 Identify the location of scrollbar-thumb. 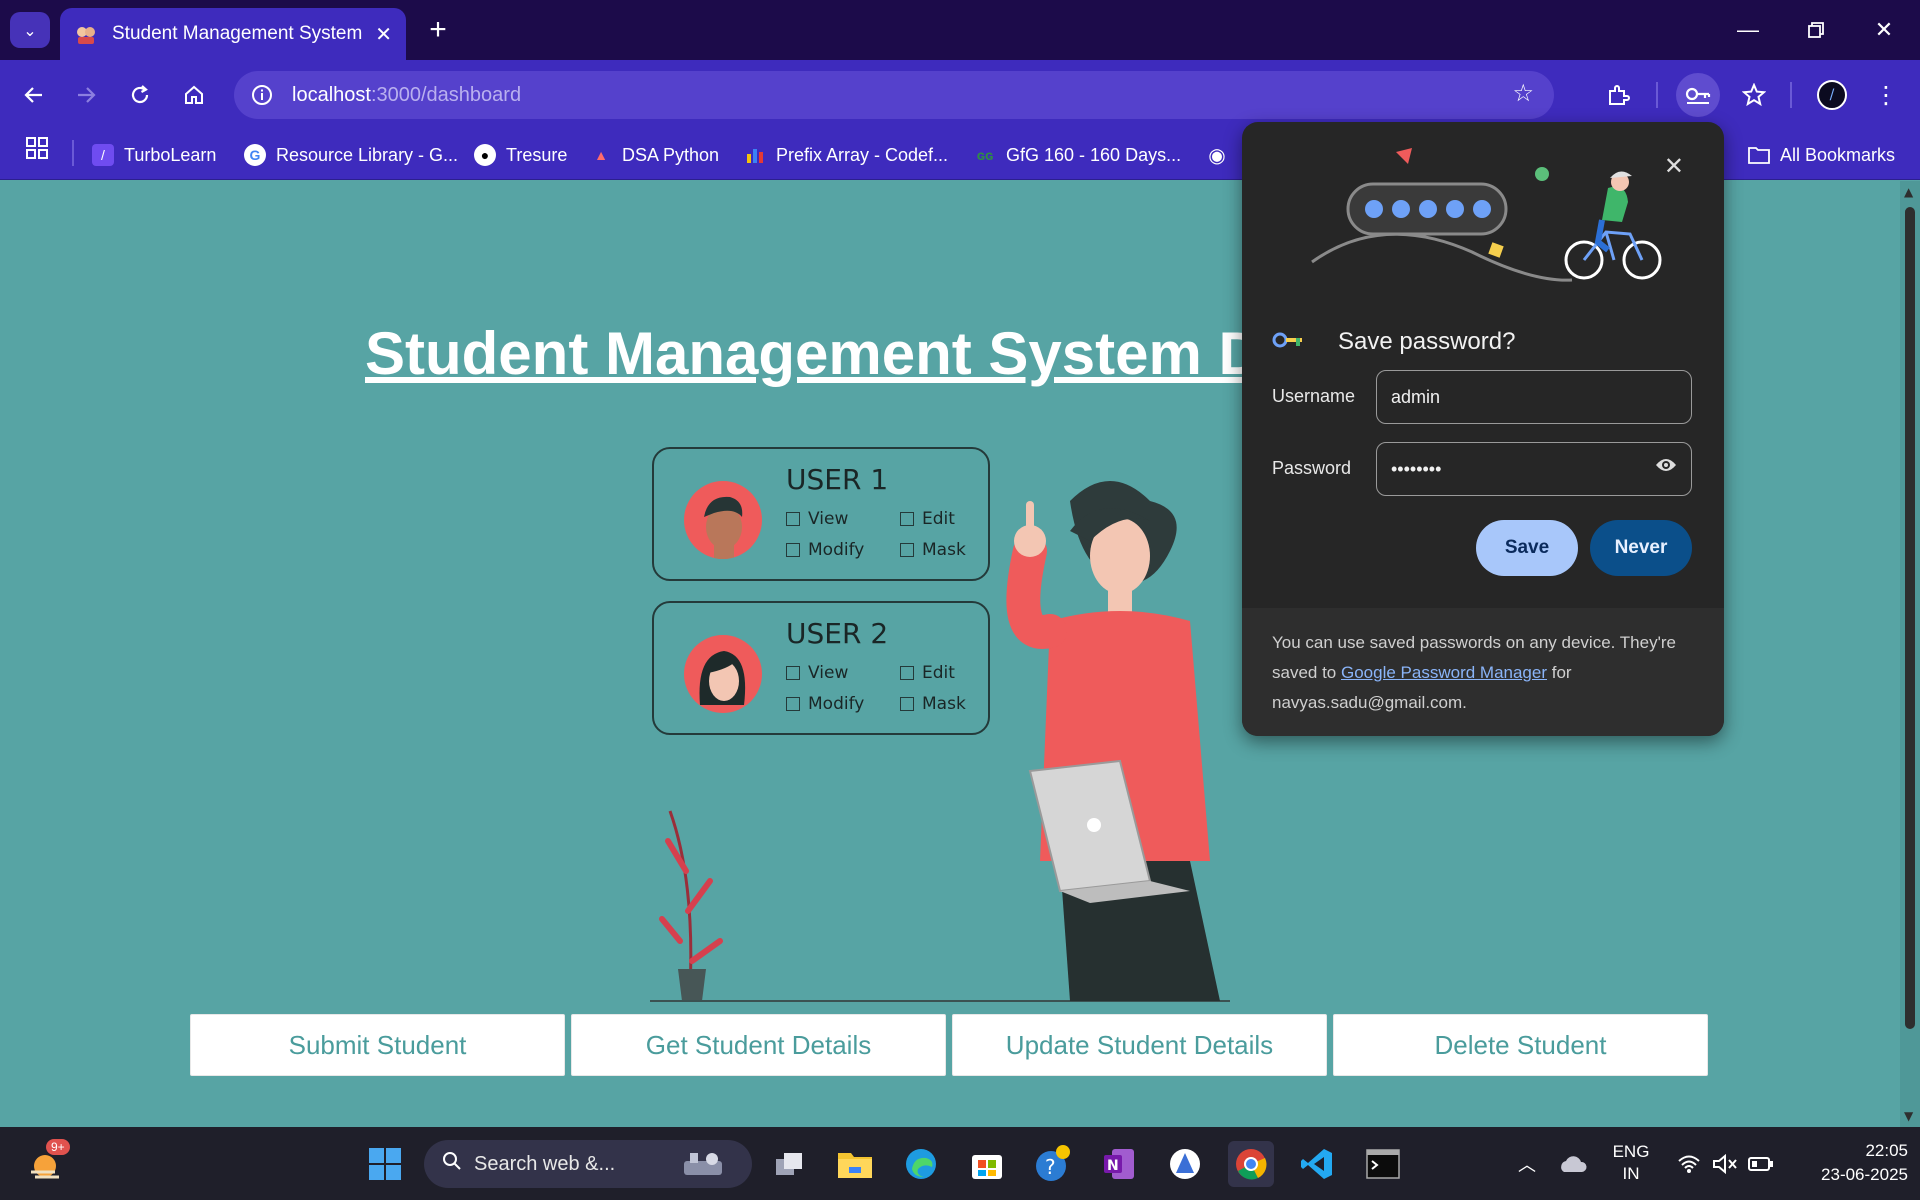
(1910, 618).